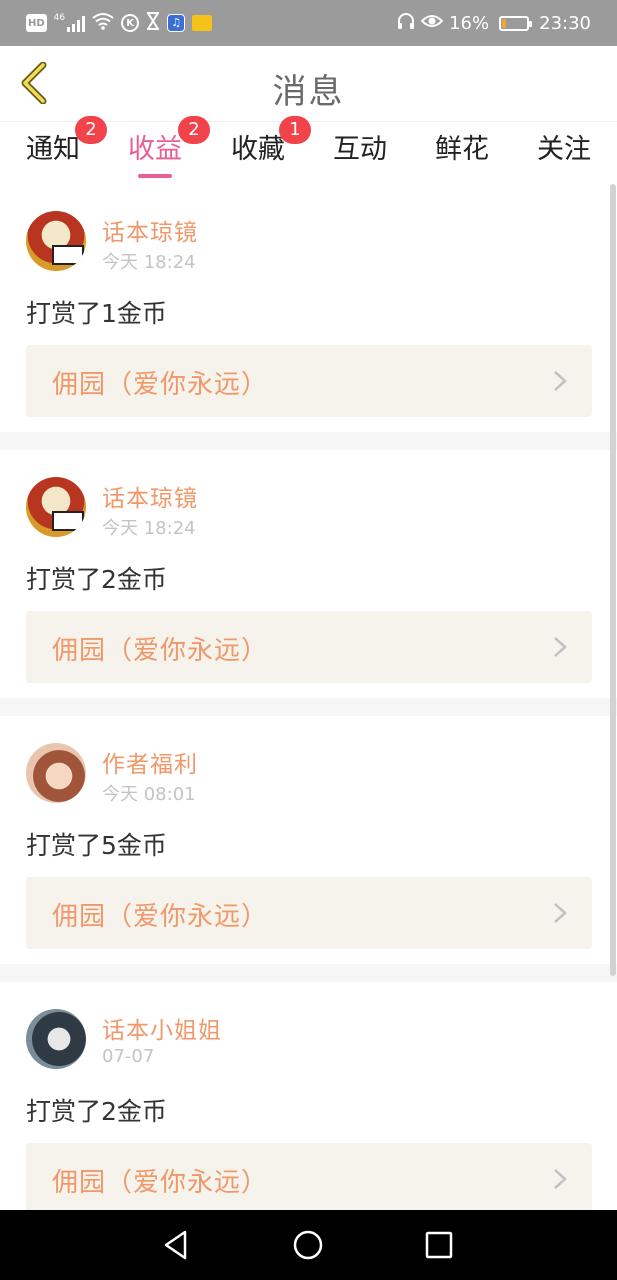 The height and width of the screenshot is (1280, 617). I want to click on app-icon, so click(202, 23).